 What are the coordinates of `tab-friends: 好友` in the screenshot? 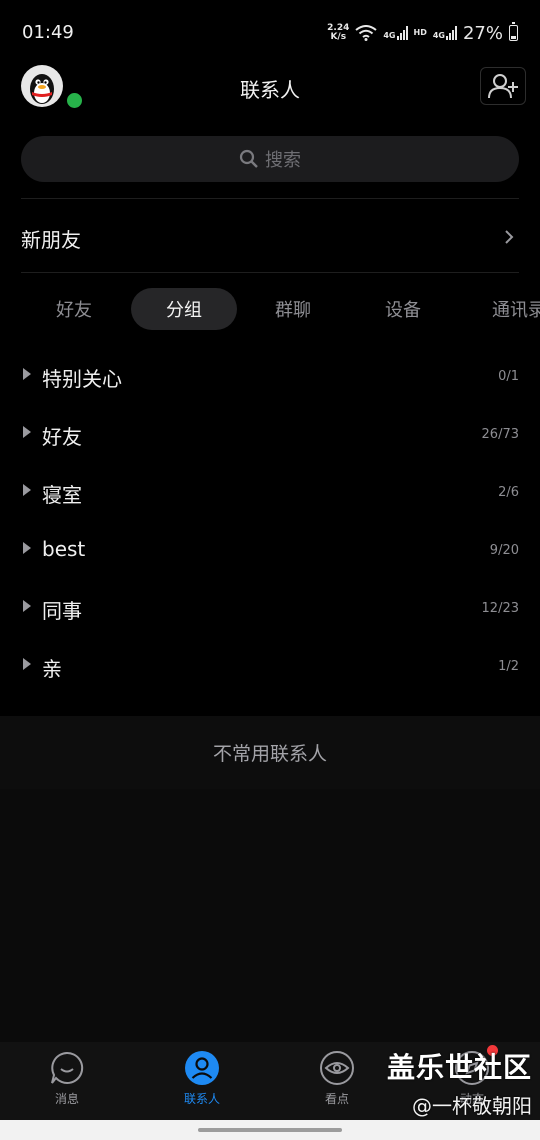 It's located at (74, 309).